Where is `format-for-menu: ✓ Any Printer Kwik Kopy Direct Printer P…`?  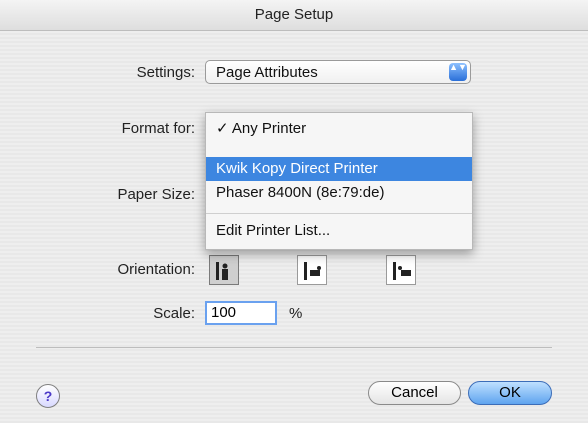 format-for-menu: ✓ Any Printer Kwik Kopy Direct Printer P… is located at coordinates (339, 181).